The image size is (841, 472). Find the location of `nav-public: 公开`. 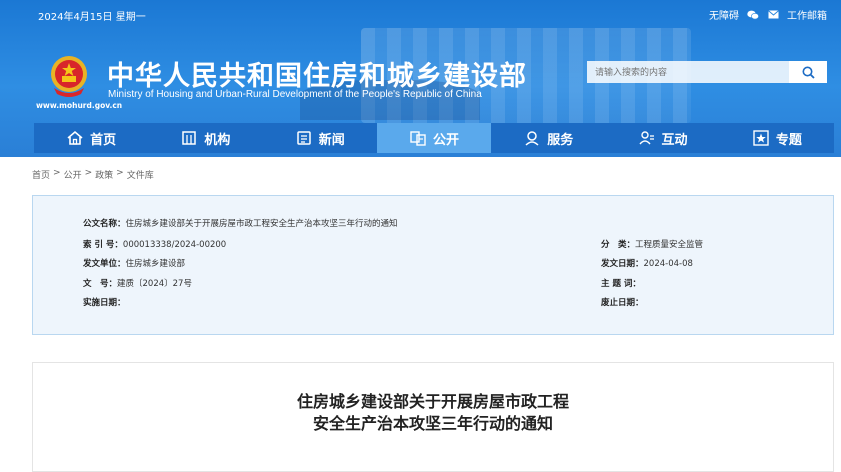

nav-public: 公开 is located at coordinates (434, 138).